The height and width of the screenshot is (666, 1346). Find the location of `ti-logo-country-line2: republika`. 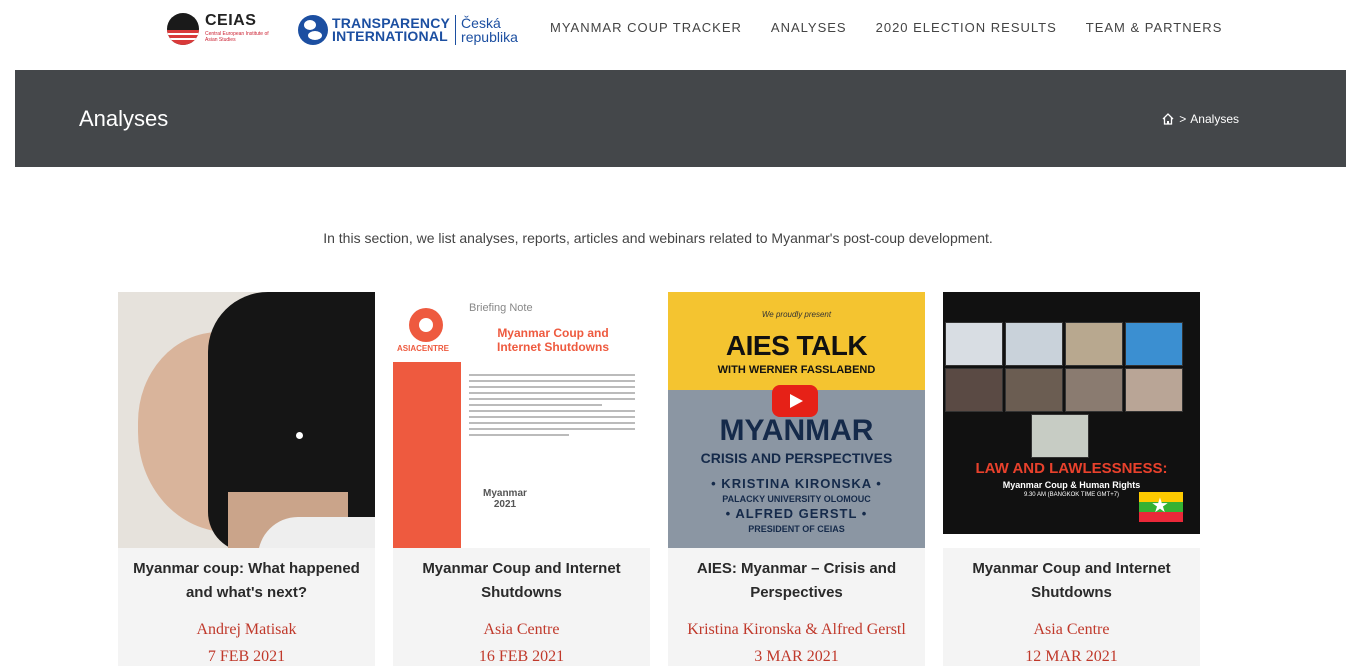

ti-logo-country-line2: republika is located at coordinates (489, 37).